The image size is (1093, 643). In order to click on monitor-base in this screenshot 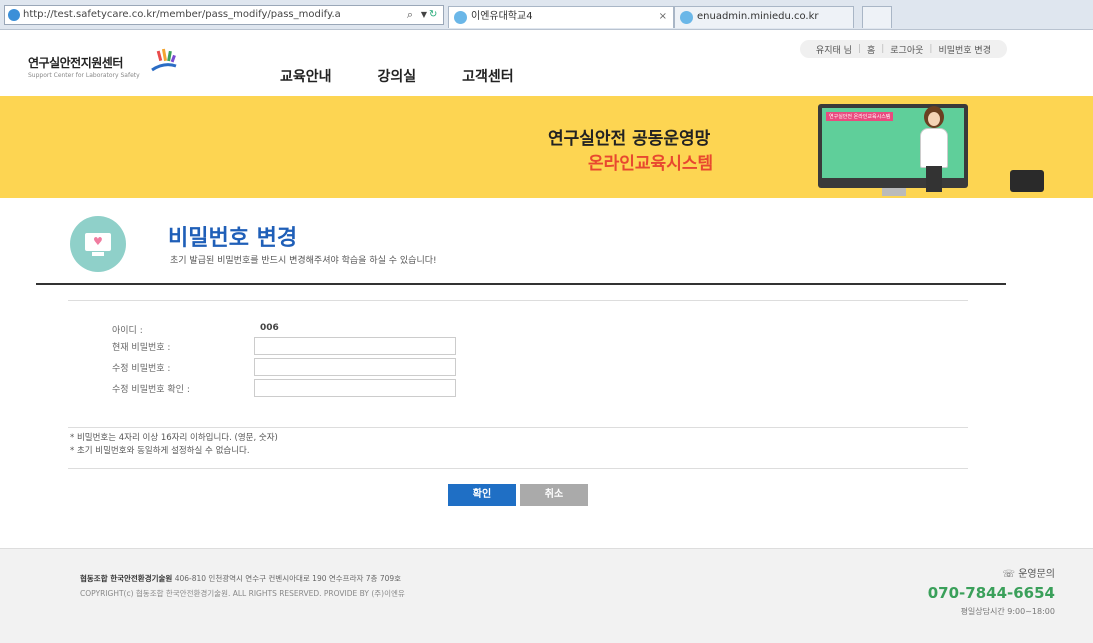, I will do `click(98, 254)`.